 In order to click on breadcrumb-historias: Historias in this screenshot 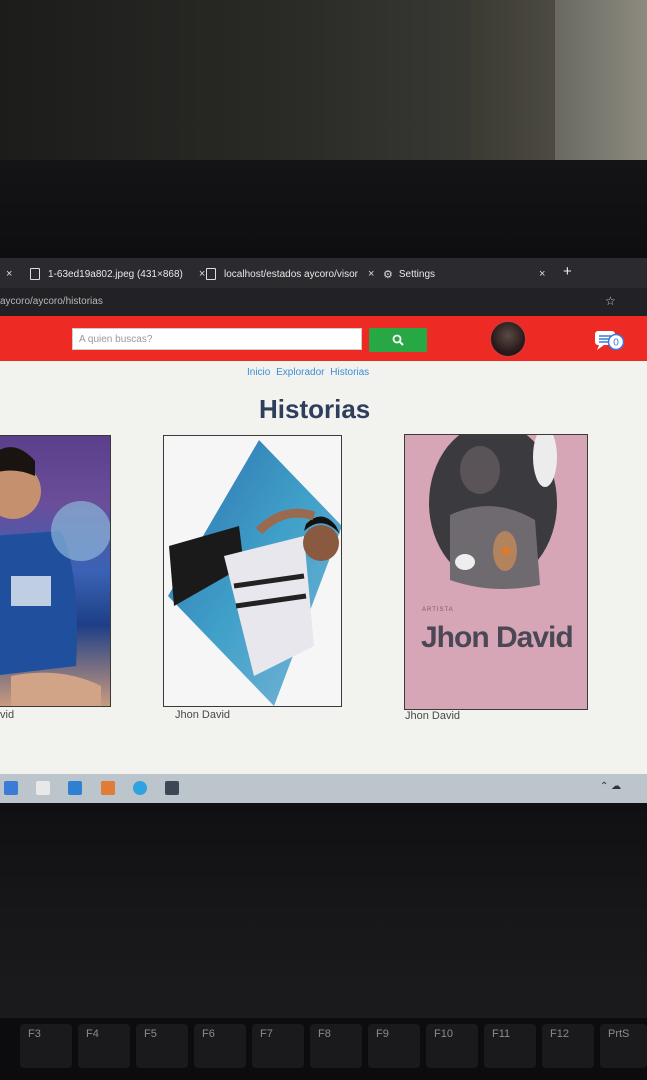, I will do `click(349, 372)`.